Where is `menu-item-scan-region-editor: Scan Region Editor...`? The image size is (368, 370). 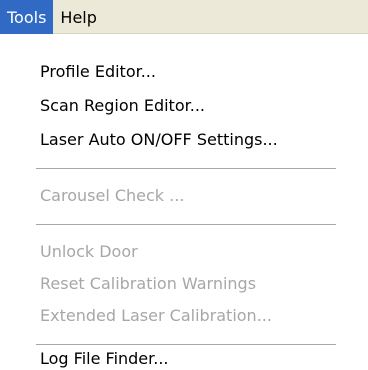
menu-item-scan-region-editor: Scan Region Editor... is located at coordinates (122, 106).